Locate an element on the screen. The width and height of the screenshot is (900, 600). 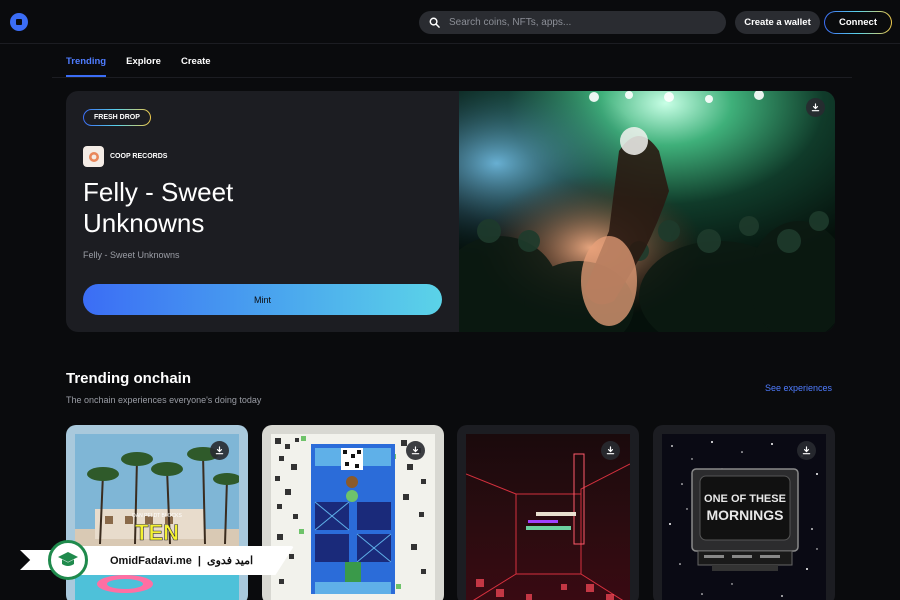
search-bar is located at coordinates (572, 22).